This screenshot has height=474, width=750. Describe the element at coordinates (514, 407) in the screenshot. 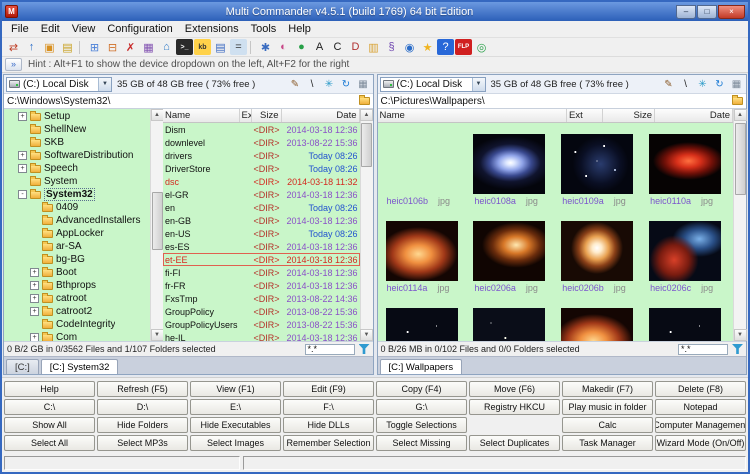

I see `button-registry-hkcu: Registry HKCU` at that location.